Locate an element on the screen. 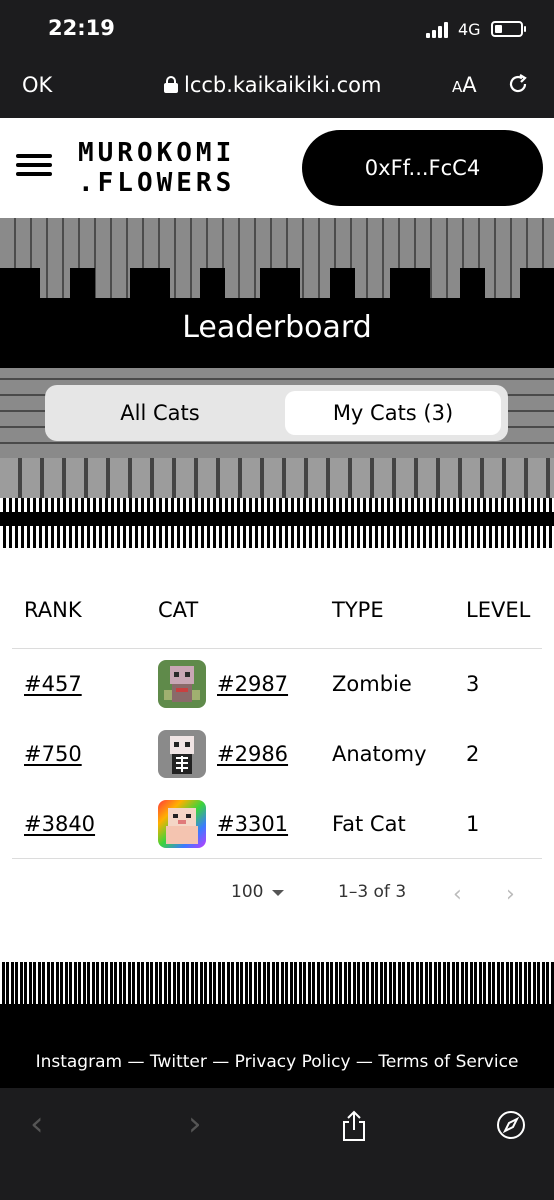 This screenshot has height=1200, width=554. signal-icon is located at coordinates (437, 30).